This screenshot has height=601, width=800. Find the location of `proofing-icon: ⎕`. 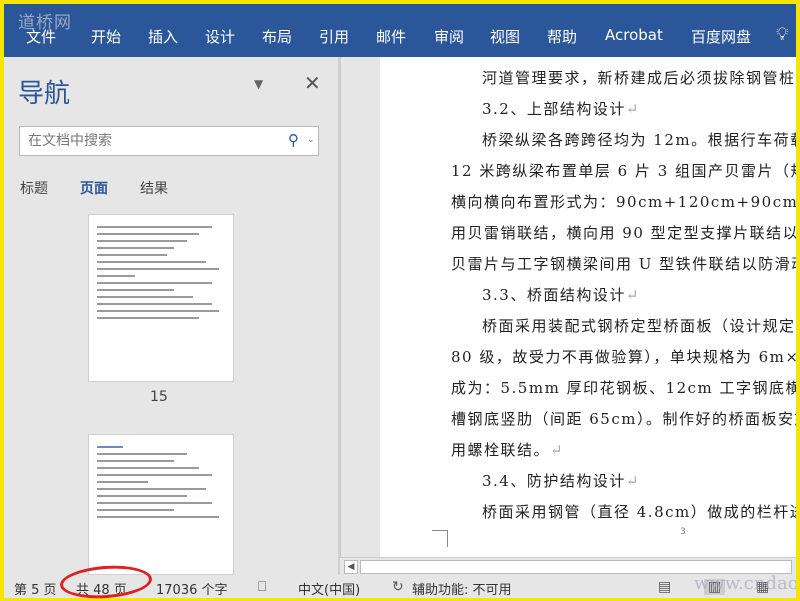

proofing-icon: ⎕ is located at coordinates (262, 587).